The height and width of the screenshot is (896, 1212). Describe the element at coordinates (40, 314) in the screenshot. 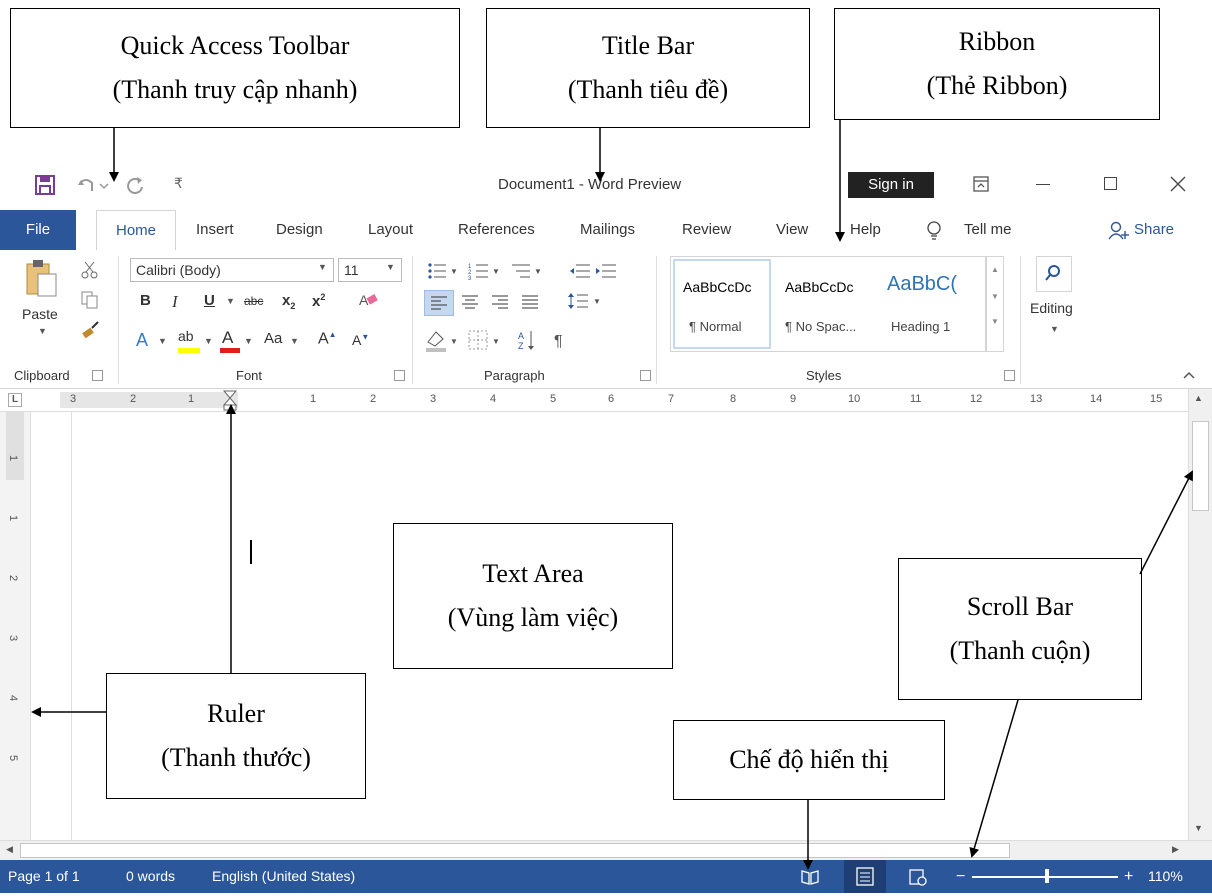

I see `paste-button: Paste` at that location.